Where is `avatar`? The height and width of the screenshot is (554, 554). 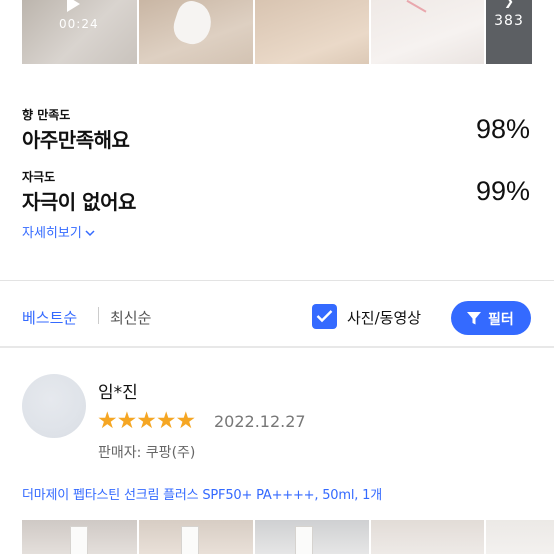 avatar is located at coordinates (54, 406).